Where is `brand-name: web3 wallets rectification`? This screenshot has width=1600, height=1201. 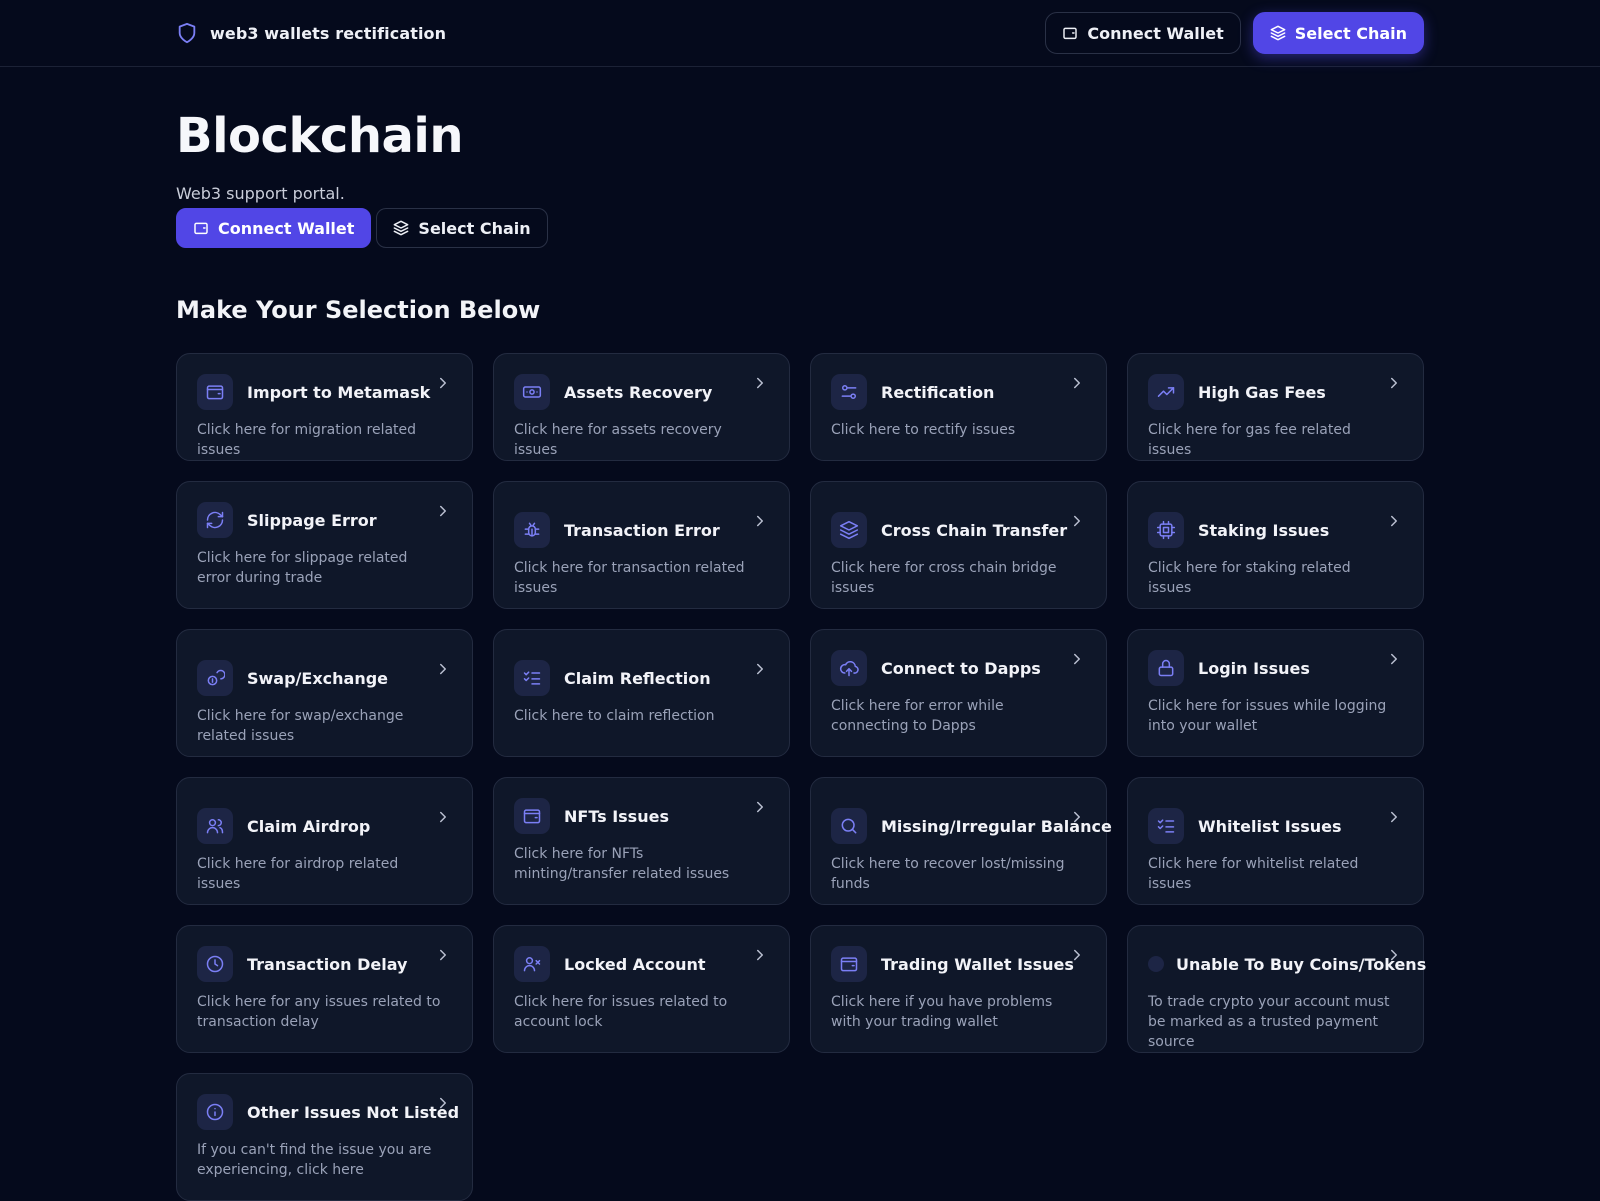 brand-name: web3 wallets rectification is located at coordinates (328, 33).